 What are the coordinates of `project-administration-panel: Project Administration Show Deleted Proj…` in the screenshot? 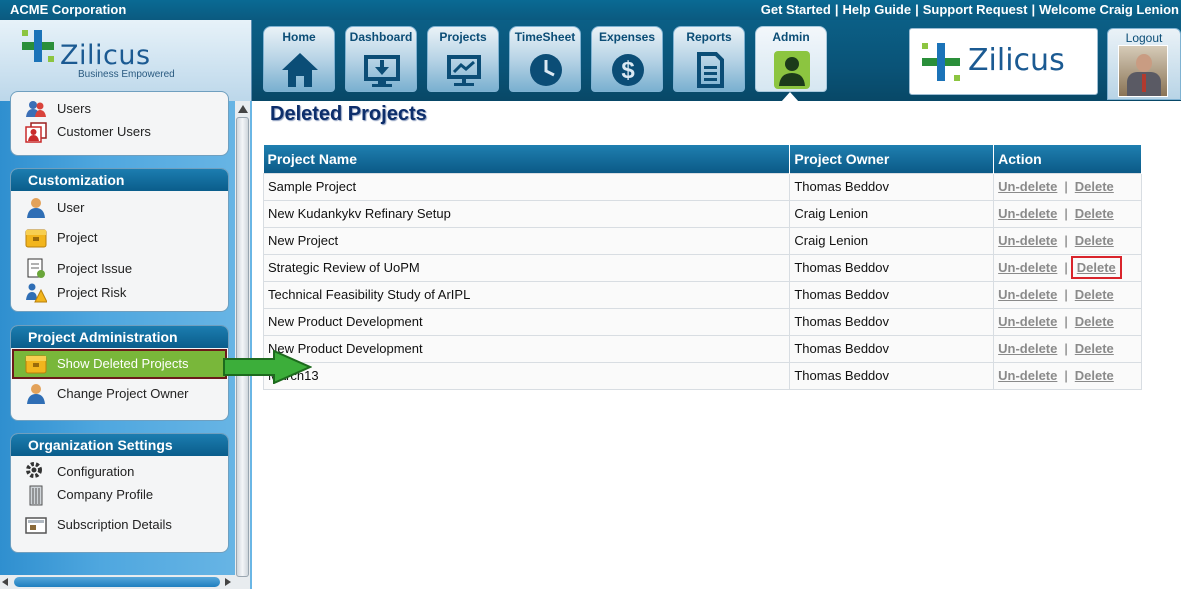 It's located at (119, 373).